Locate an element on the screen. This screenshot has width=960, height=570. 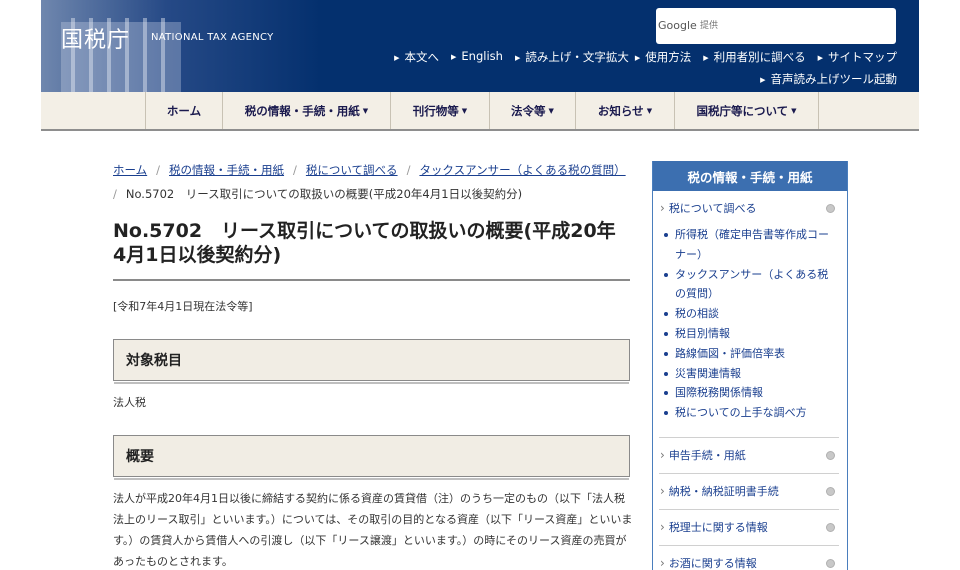
gnav-news: お知らせ ▼ is located at coordinates (624, 110).